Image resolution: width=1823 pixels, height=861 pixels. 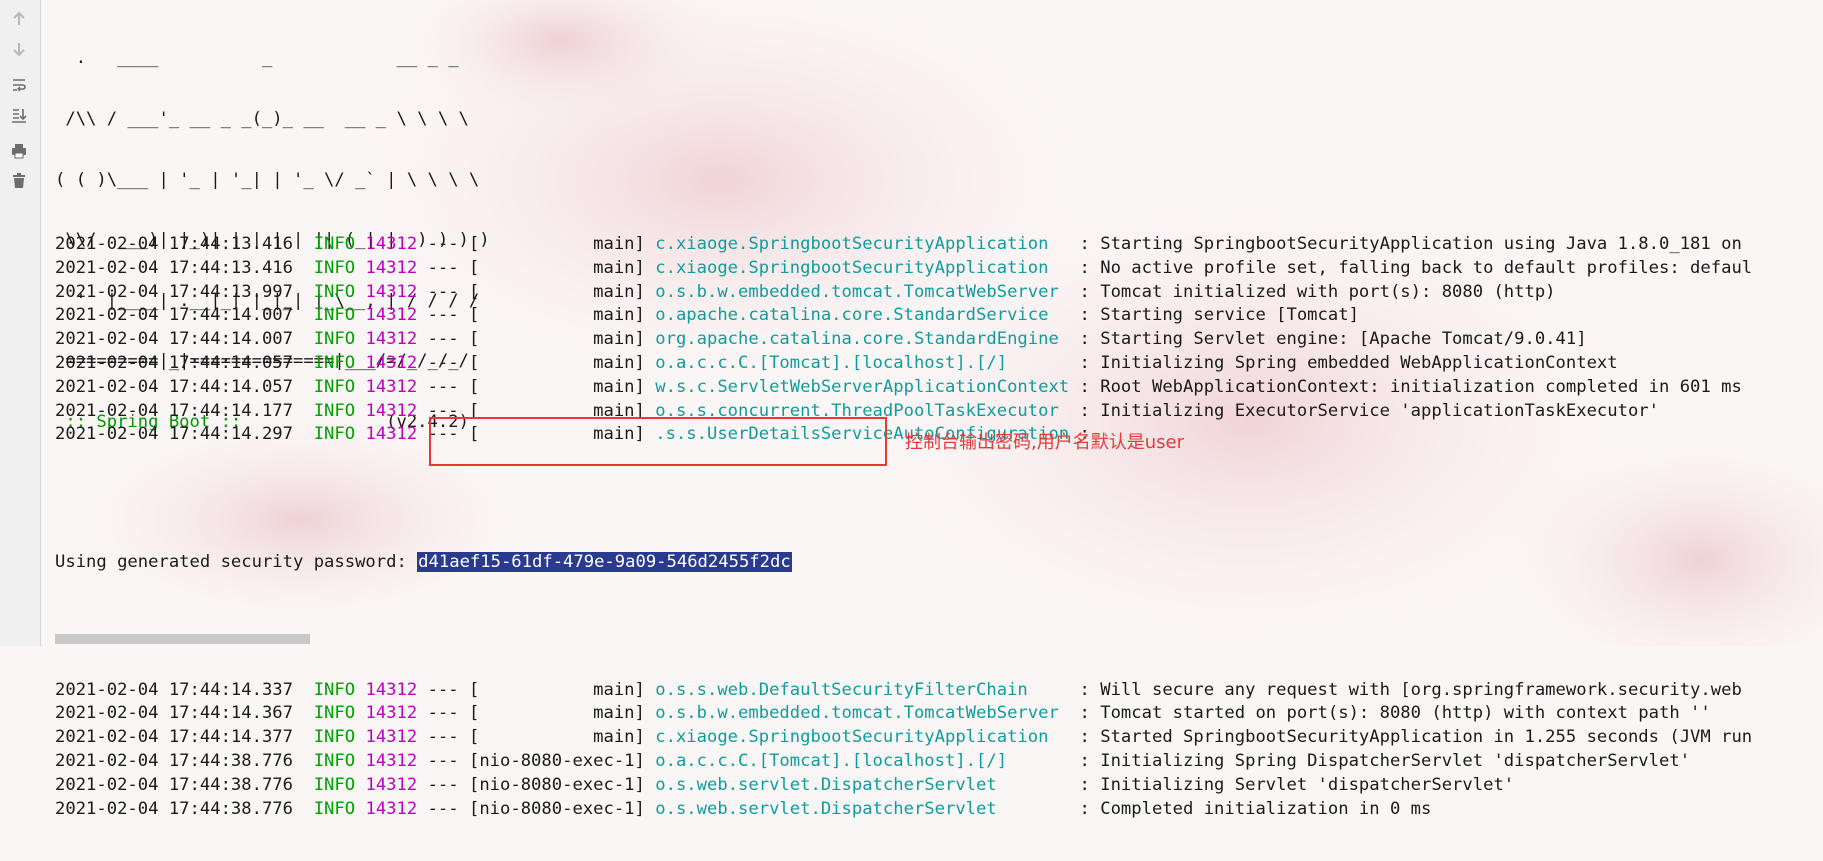 I want to click on soft-wrap-icon, so click(x=19, y=85).